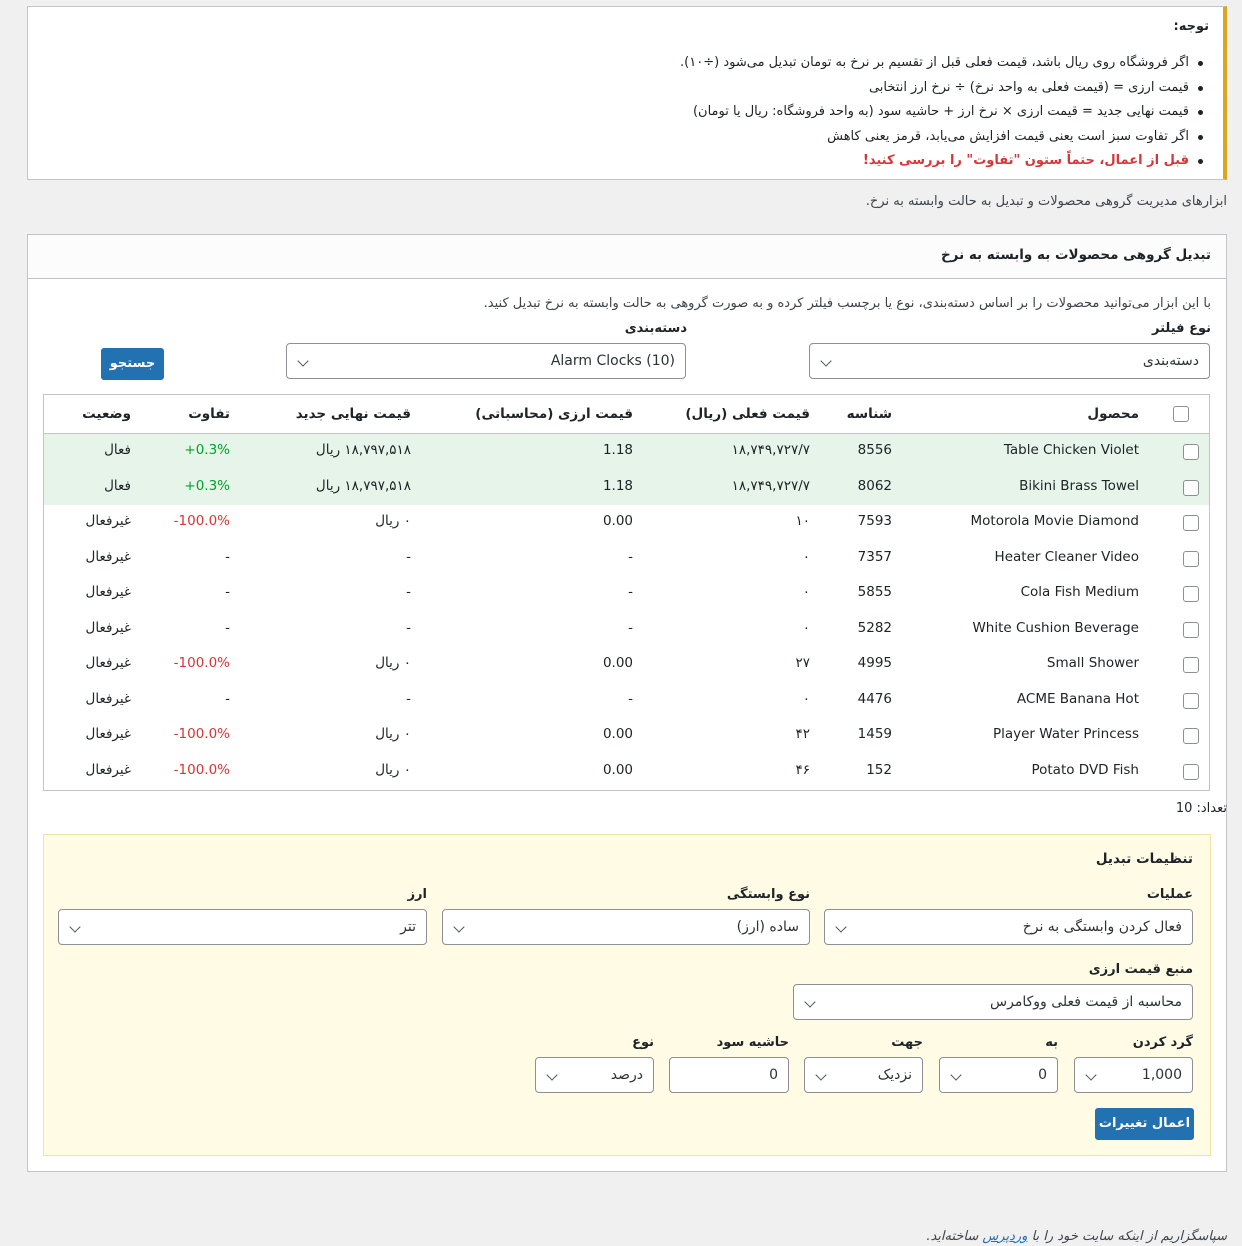 The height and width of the screenshot is (1246, 1242). I want to click on wordpress-link: وردپرس, so click(1004, 1236).